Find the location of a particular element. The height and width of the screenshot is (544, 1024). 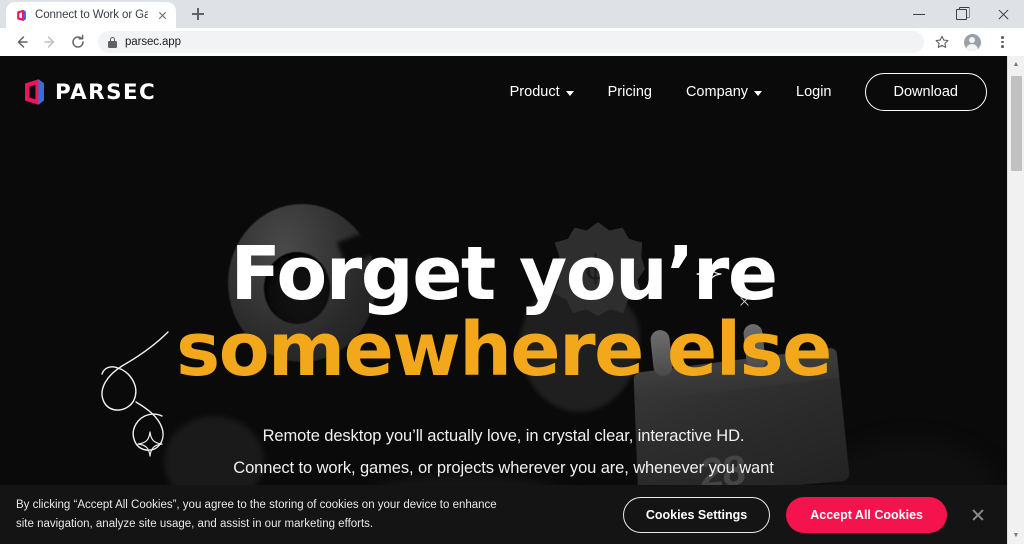

parsec-logo: PARSEC is located at coordinates (88, 92).